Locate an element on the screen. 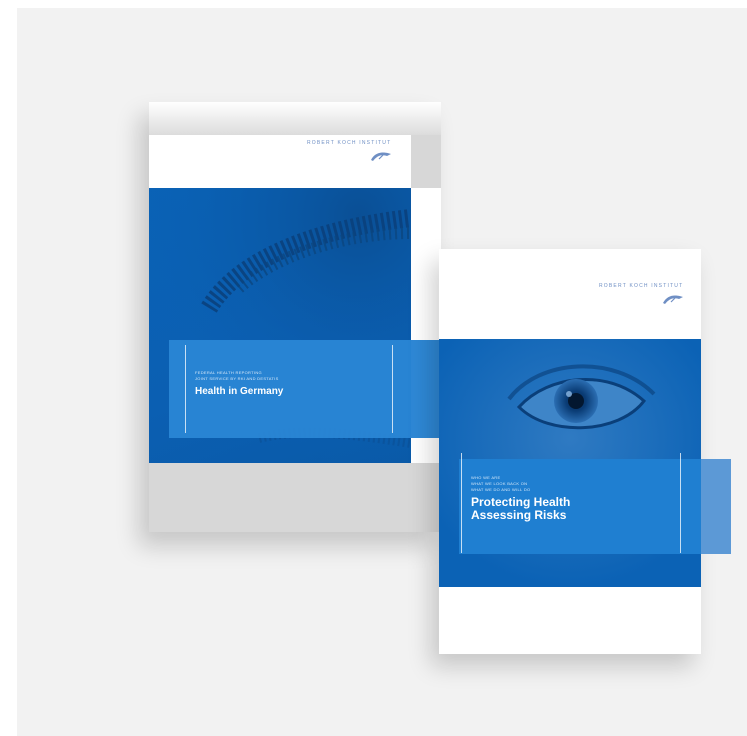  cover-bottom is located at coordinates (570, 620).